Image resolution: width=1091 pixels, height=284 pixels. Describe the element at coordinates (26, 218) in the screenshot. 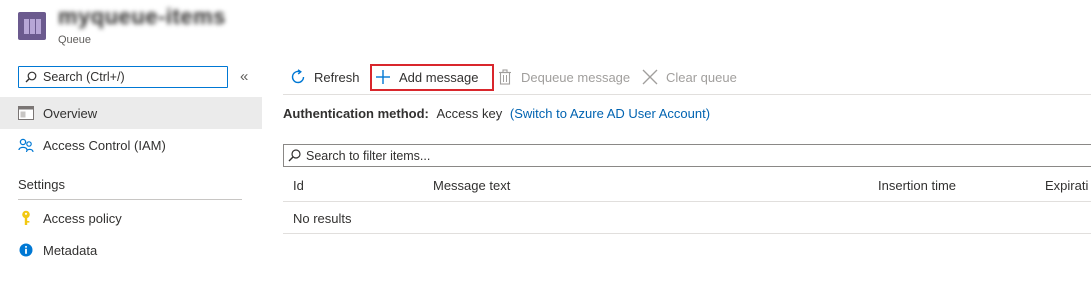

I see `key-icon` at that location.